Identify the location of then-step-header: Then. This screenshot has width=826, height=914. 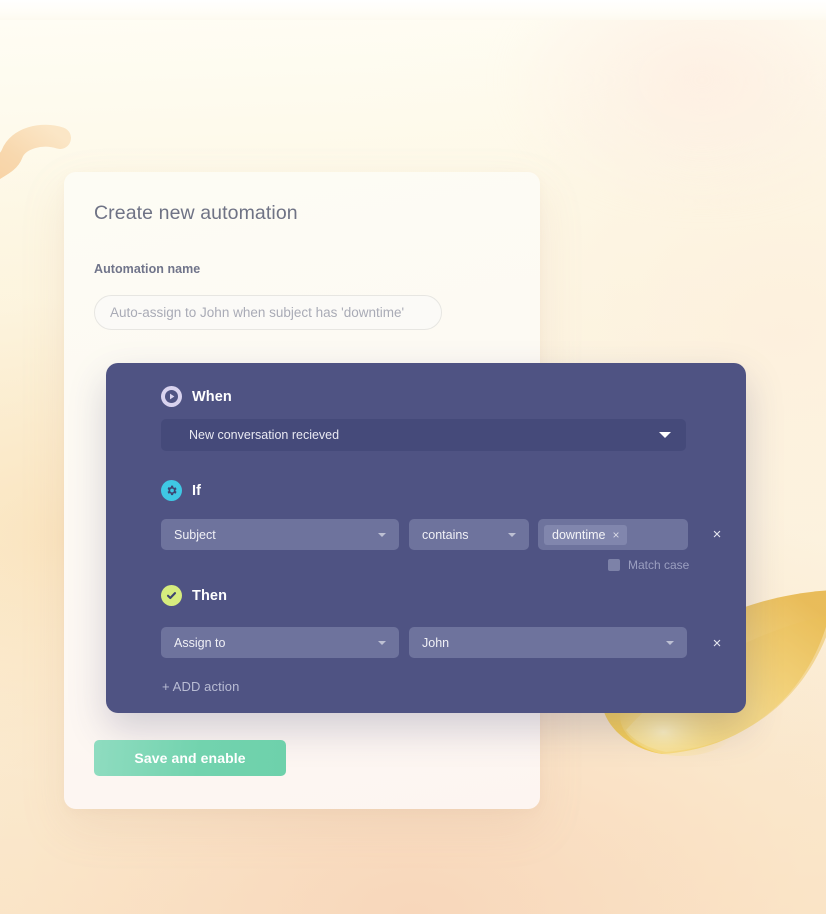
(194, 595).